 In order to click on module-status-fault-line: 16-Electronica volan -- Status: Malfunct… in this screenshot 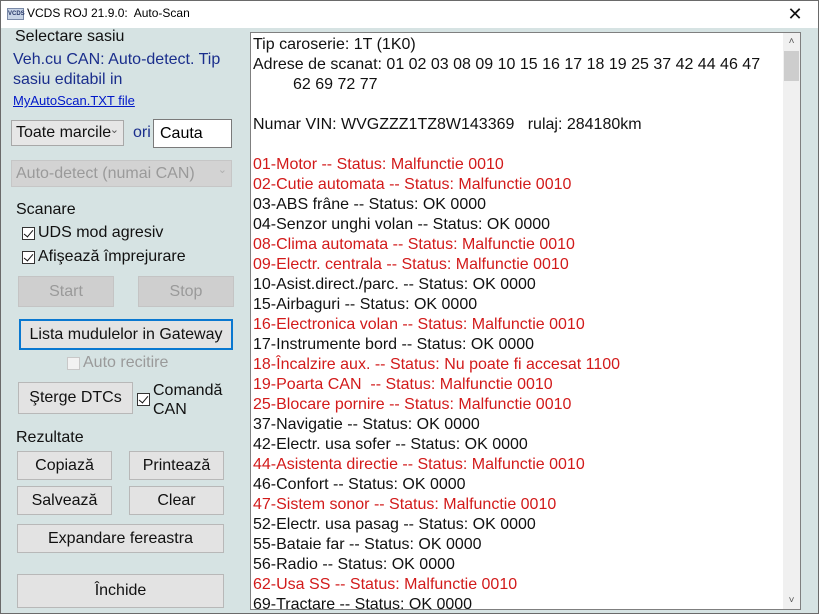, I will do `click(419, 324)`.